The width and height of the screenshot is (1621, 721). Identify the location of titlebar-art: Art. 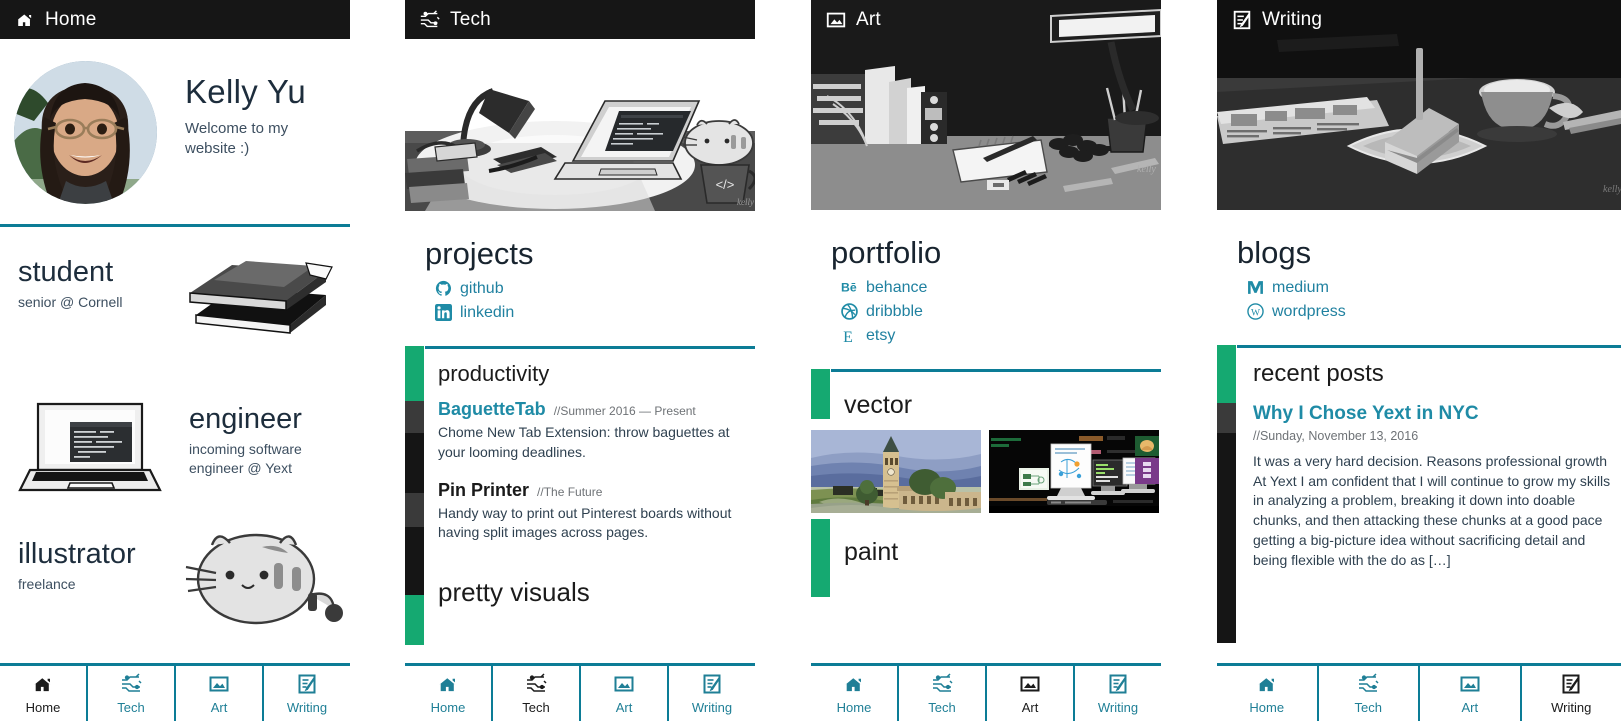
(986, 19).